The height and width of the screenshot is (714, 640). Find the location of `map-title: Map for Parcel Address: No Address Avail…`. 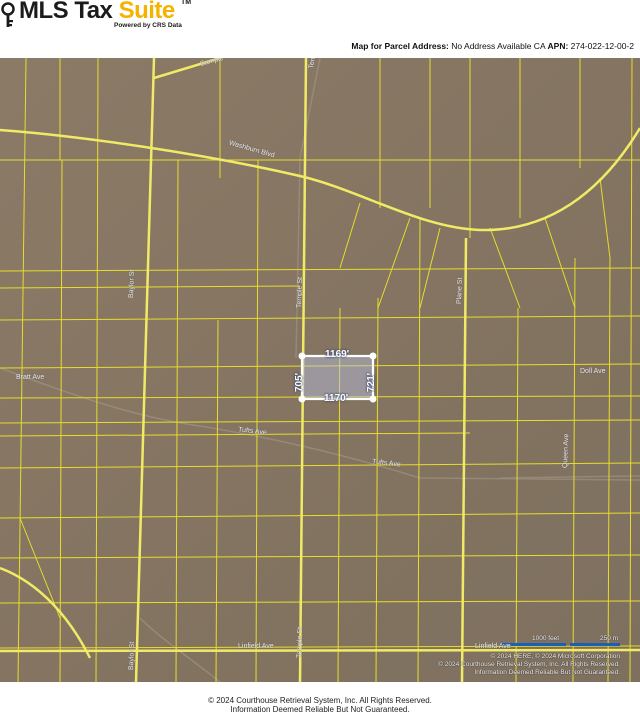

map-title: Map for Parcel Address: No Address Avail… is located at coordinates (492, 46).